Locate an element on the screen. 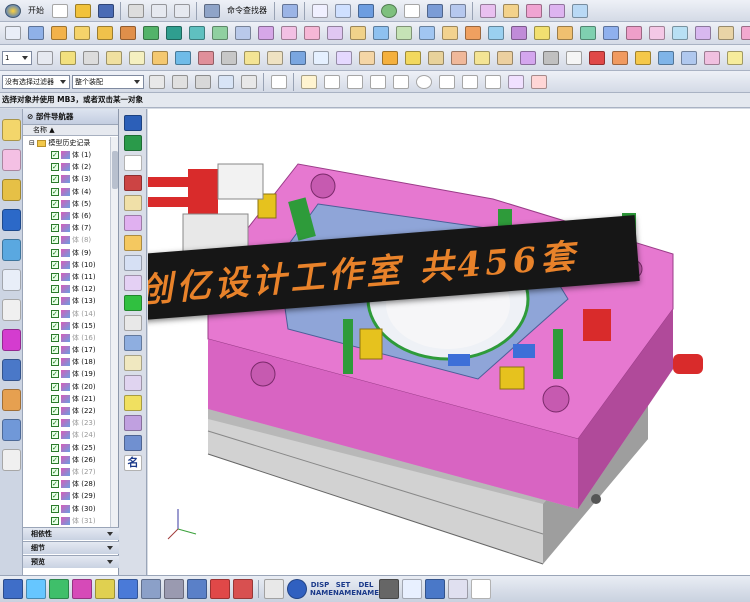 The height and width of the screenshot is (602, 750). wedge-icon is located at coordinates (133, 243).